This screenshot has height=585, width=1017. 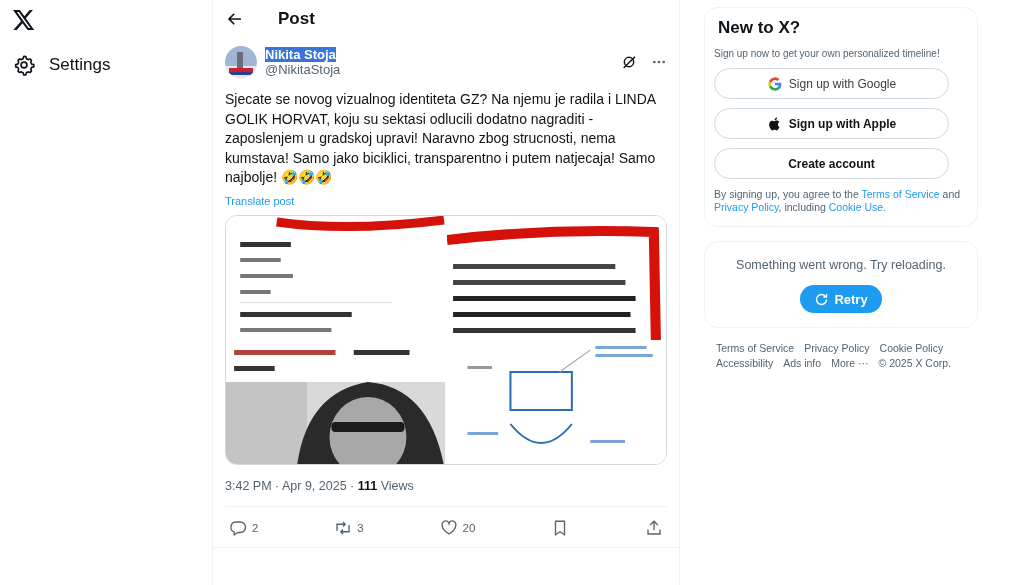 I want to click on post-meta: 3:42 PM · Apr 9, 2025 · 111 Views, so click(x=446, y=485).